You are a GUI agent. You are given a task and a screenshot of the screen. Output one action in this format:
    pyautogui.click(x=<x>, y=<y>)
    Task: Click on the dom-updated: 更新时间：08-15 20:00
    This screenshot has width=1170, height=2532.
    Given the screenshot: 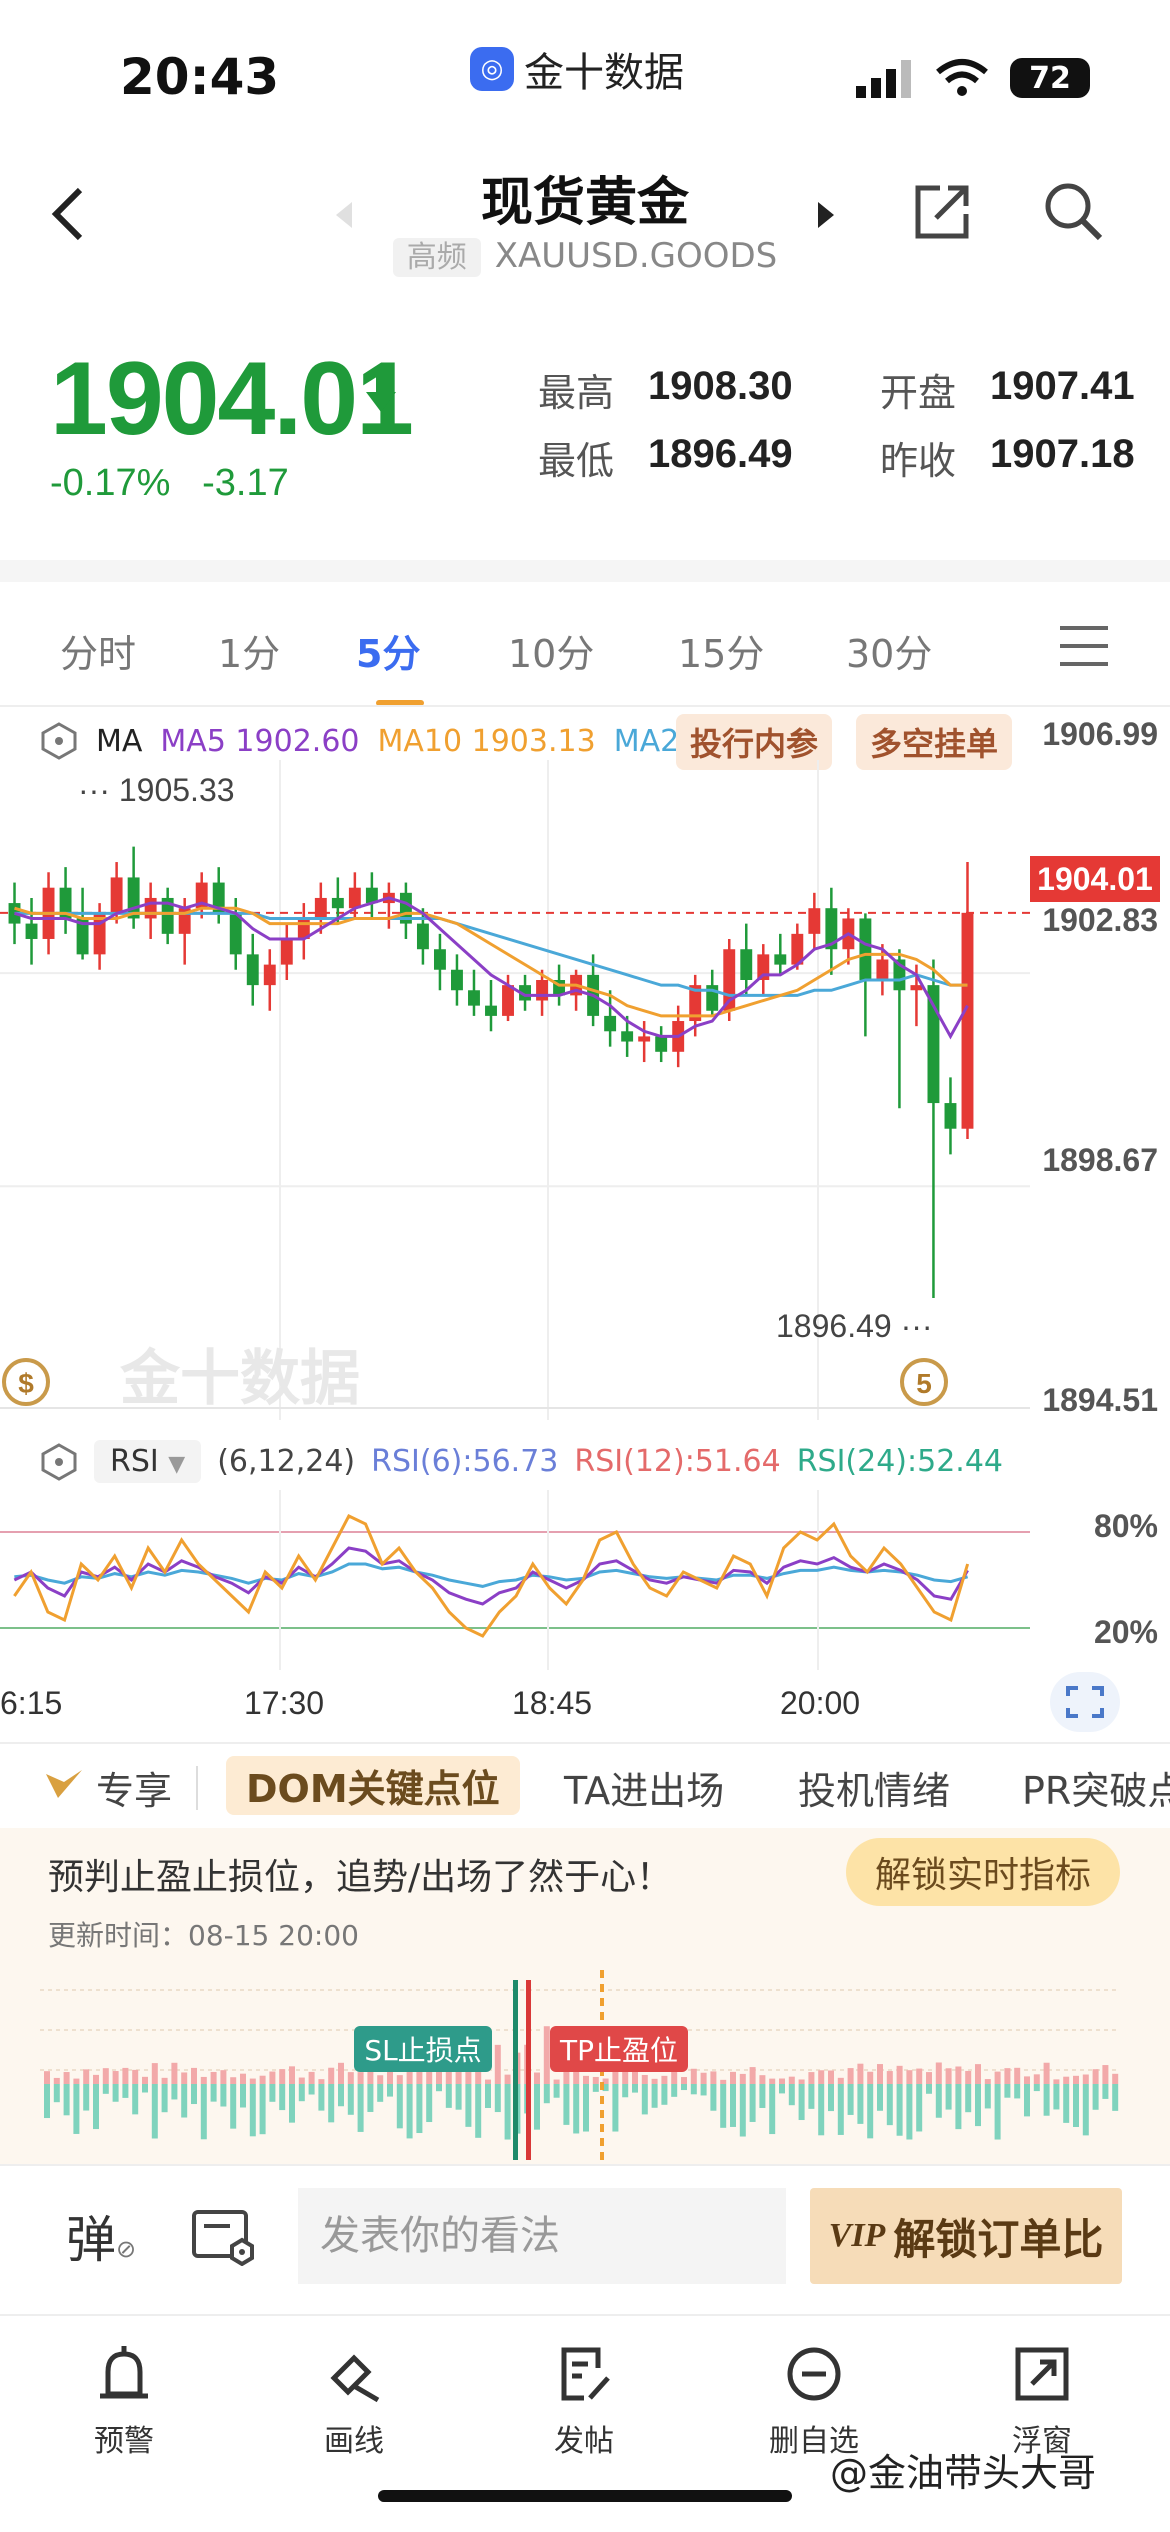 What is the action you would take?
    pyautogui.click(x=203, y=1935)
    